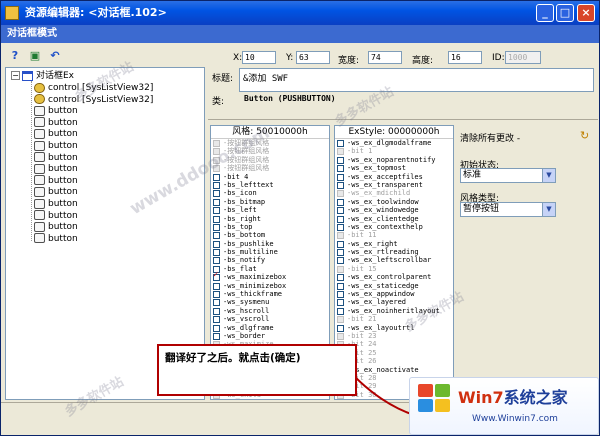 The width and height of the screenshot is (600, 436). What do you see at coordinates (394, 193) in the screenshot?
I see `style-checkbox: -ws_ex_mdichild` at bounding box center [394, 193].